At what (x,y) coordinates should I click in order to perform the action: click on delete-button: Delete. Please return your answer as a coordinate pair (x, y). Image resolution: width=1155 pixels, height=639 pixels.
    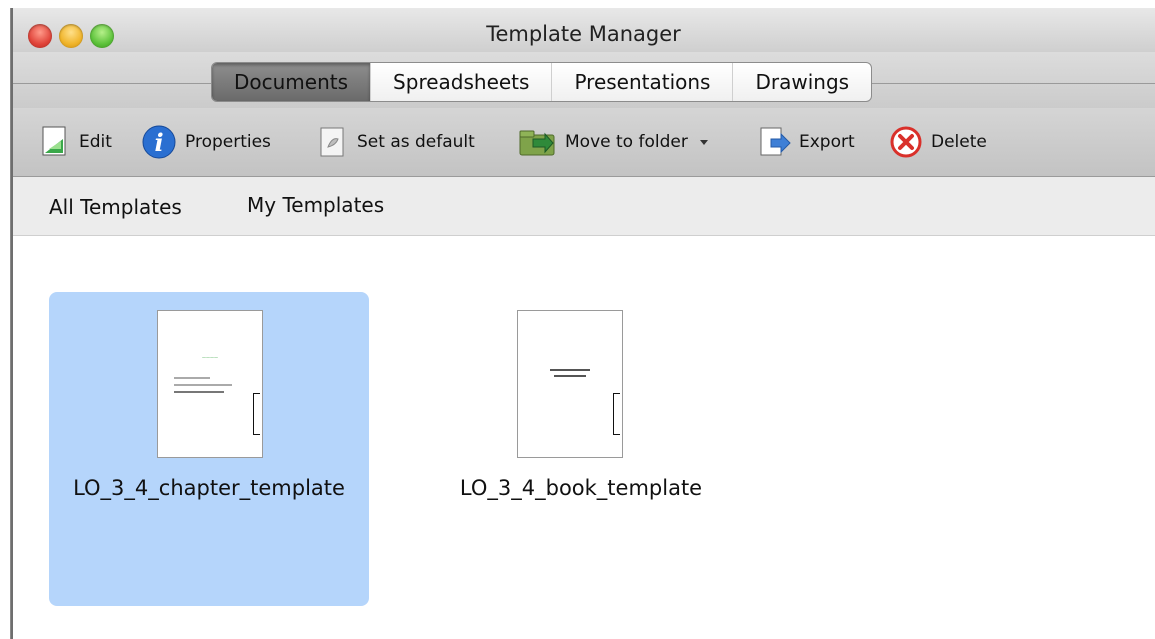
    Looking at the image, I should click on (938, 142).